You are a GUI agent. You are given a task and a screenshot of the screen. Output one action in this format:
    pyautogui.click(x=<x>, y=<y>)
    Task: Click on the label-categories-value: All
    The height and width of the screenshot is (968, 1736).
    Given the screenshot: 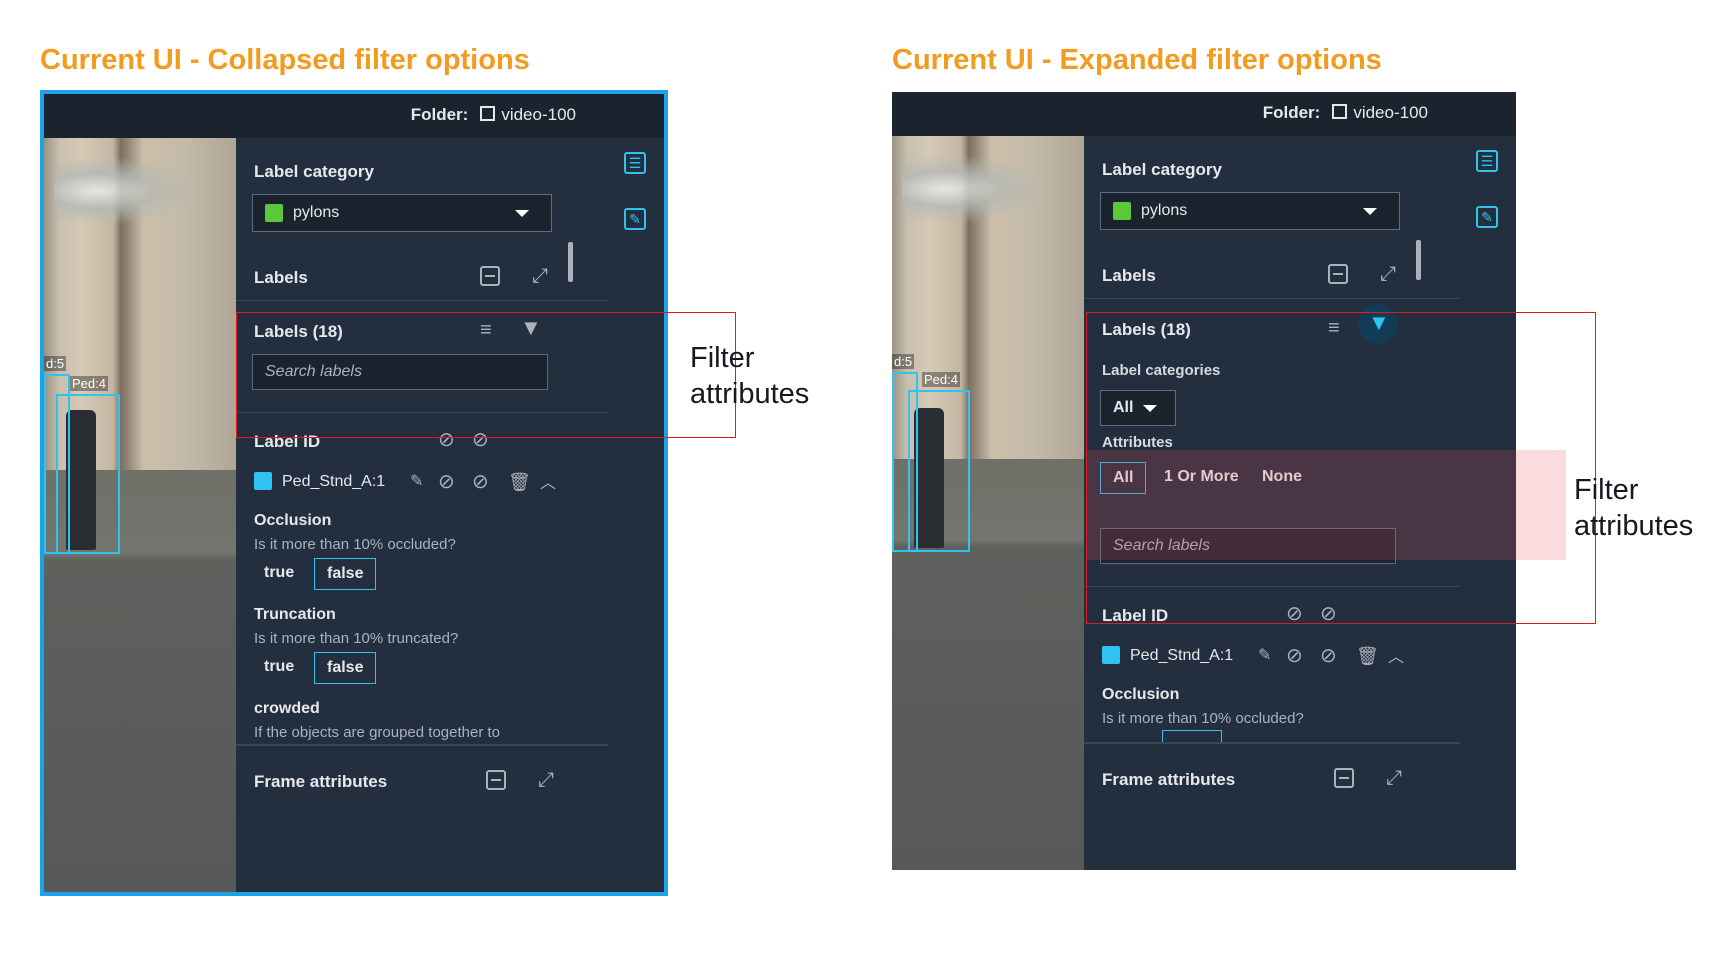 What is the action you would take?
    pyautogui.click(x=1123, y=407)
    